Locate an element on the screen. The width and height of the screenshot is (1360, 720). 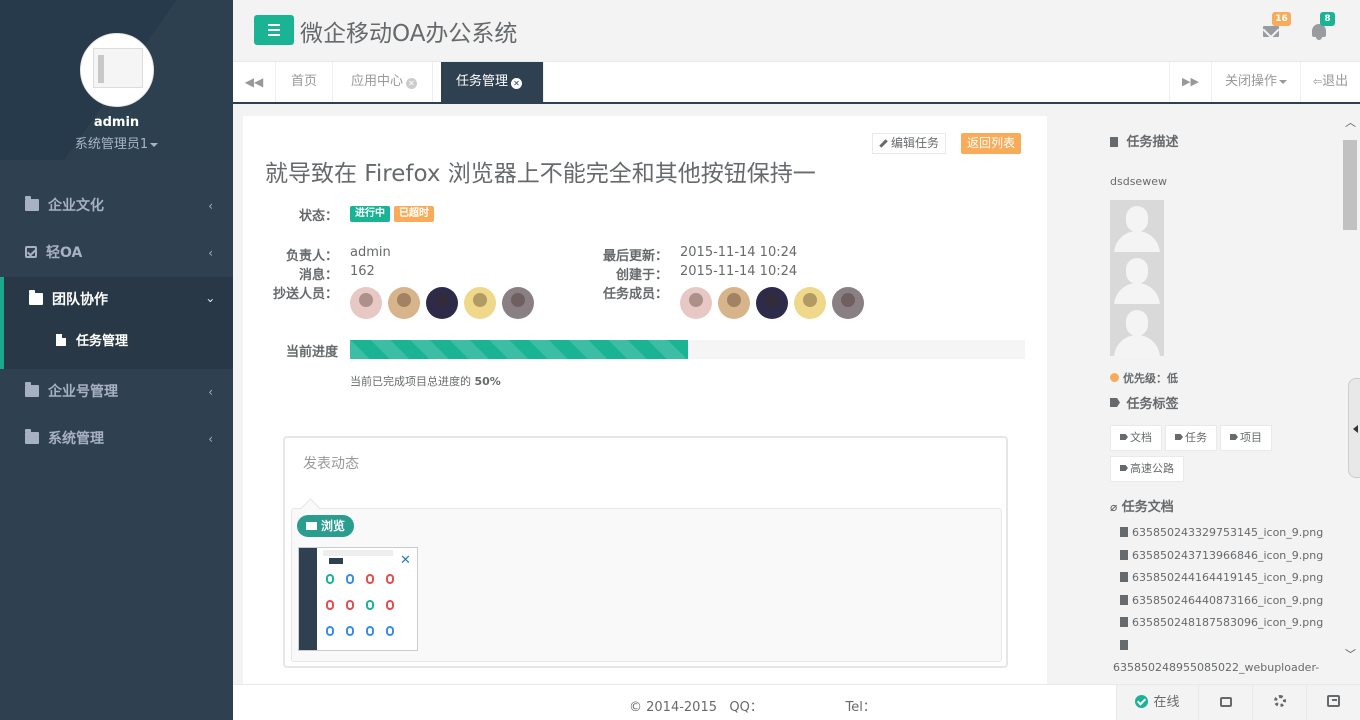
back-to-list-button: 返回列表 is located at coordinates (991, 143).